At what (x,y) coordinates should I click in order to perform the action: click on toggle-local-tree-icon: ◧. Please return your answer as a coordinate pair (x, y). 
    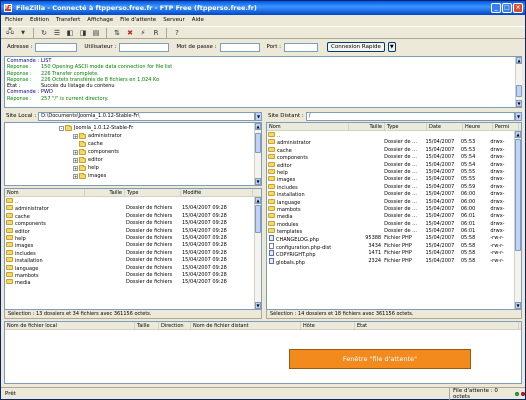
    Looking at the image, I should click on (70, 33).